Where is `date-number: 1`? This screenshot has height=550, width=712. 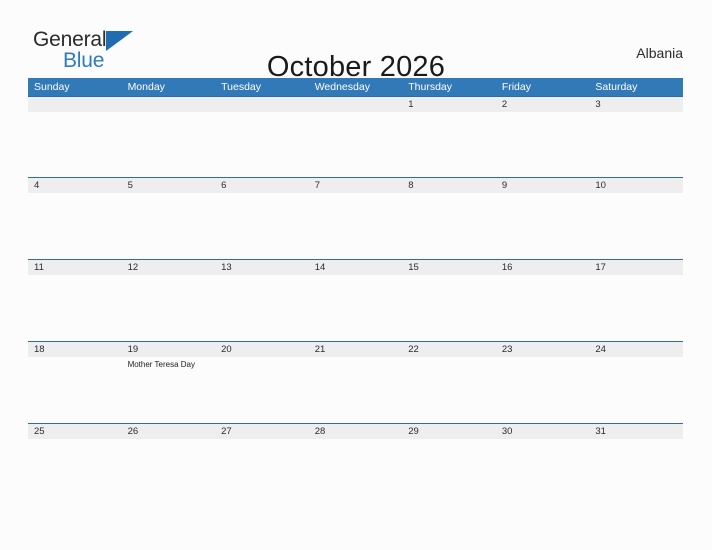 date-number: 1 is located at coordinates (449, 104).